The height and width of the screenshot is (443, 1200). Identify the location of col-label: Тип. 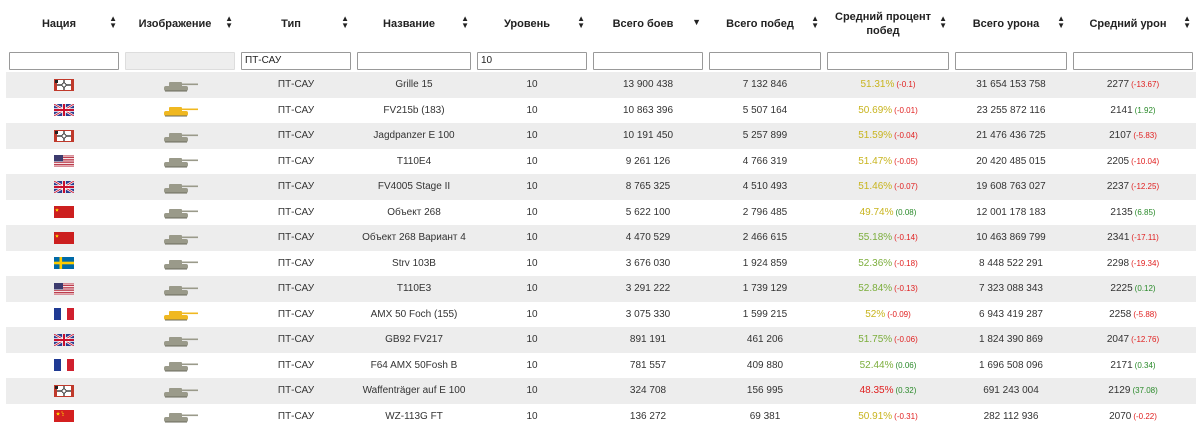
(291, 24).